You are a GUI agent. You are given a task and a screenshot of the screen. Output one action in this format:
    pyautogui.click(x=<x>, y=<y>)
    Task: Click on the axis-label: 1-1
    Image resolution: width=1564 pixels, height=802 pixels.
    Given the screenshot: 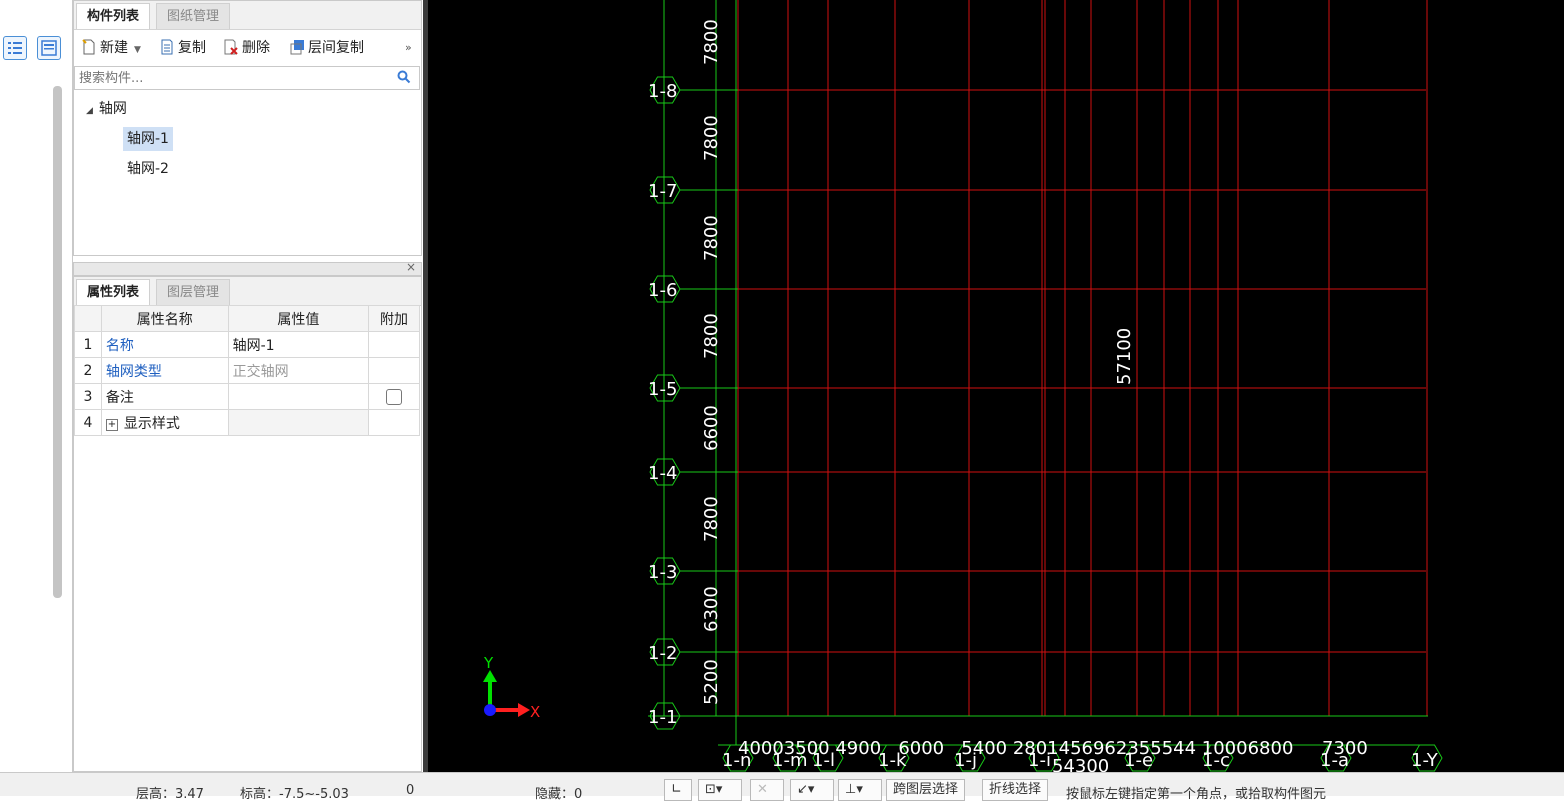 What is the action you would take?
    pyautogui.click(x=662, y=717)
    